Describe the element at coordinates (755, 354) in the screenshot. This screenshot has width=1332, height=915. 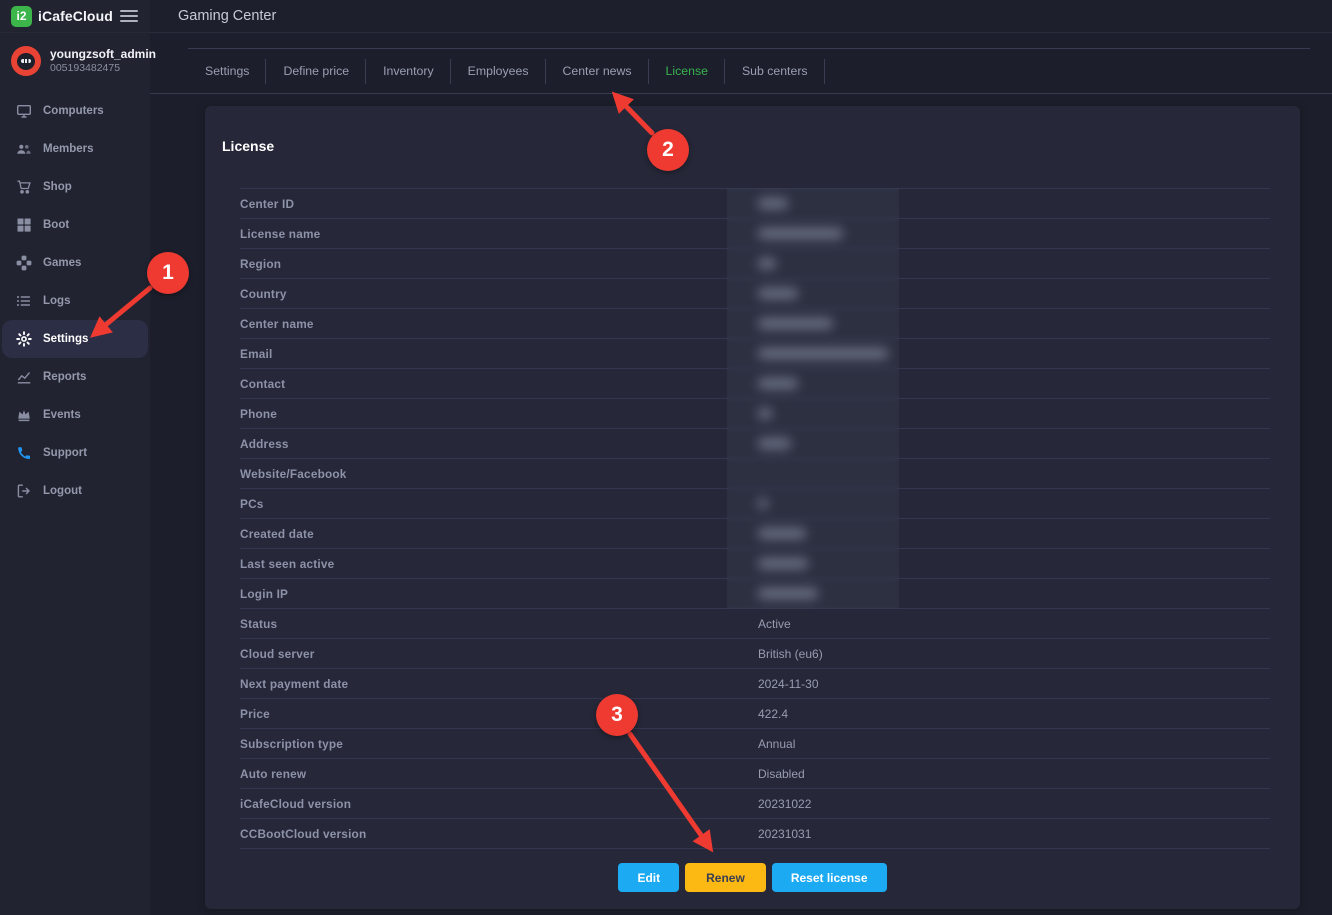
I see `table-row: Email` at that location.